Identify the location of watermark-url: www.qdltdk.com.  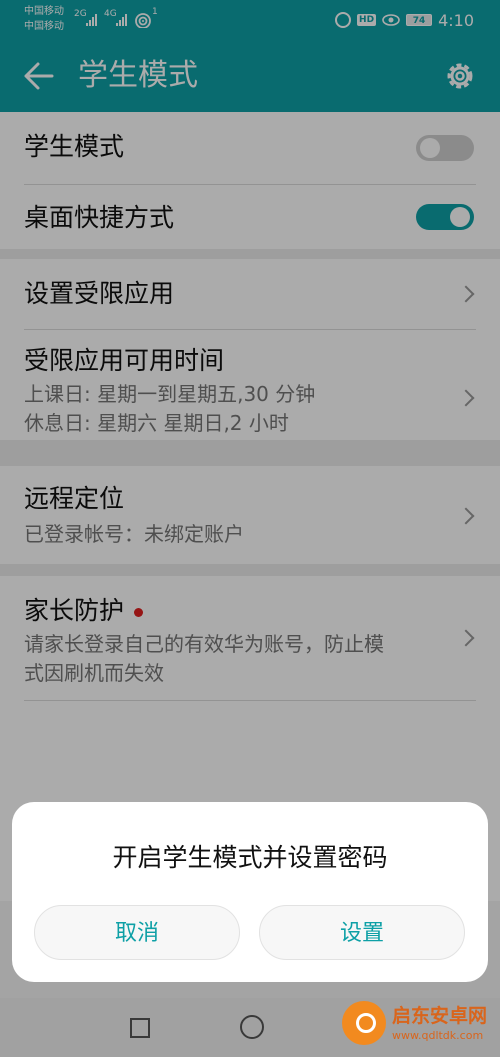
(438, 1035).